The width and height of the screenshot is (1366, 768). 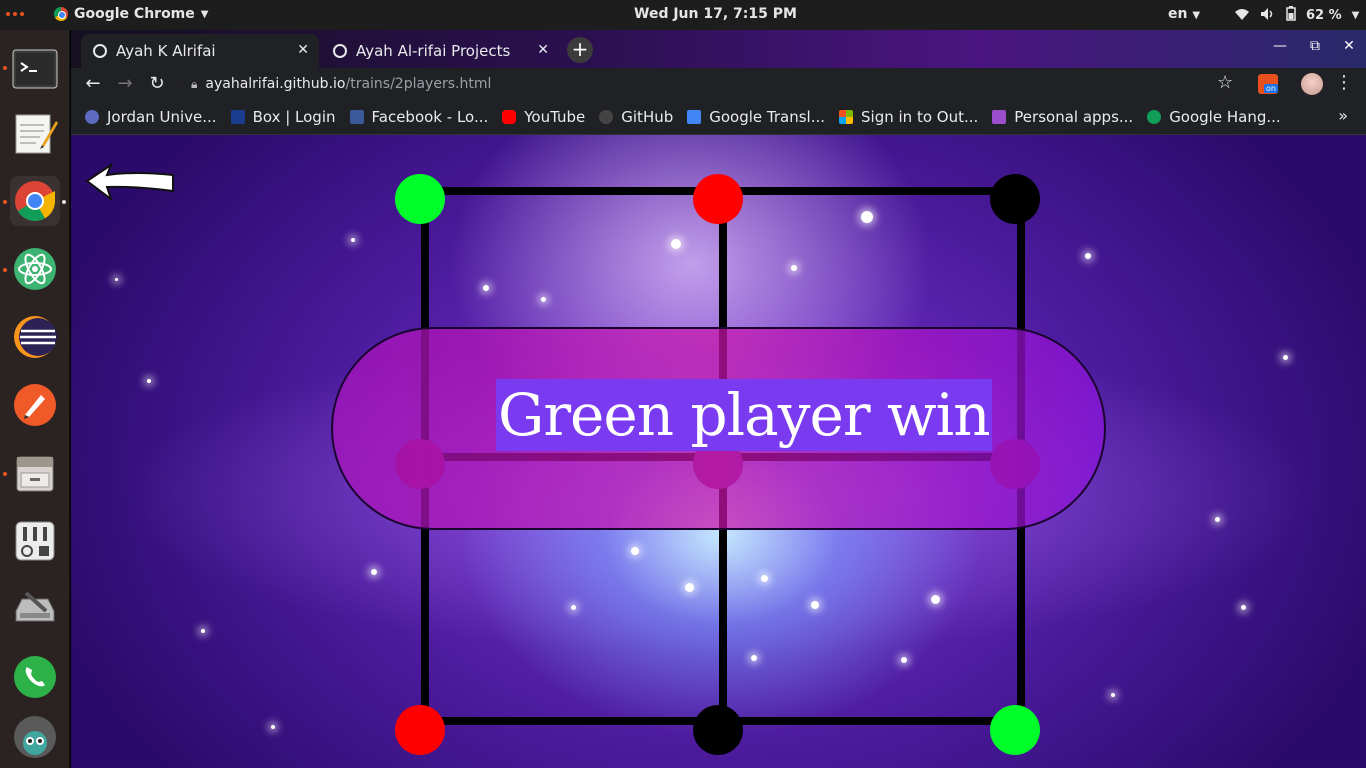 What do you see at coordinates (718, 730) in the screenshot?
I see `piece-bottom-center` at bounding box center [718, 730].